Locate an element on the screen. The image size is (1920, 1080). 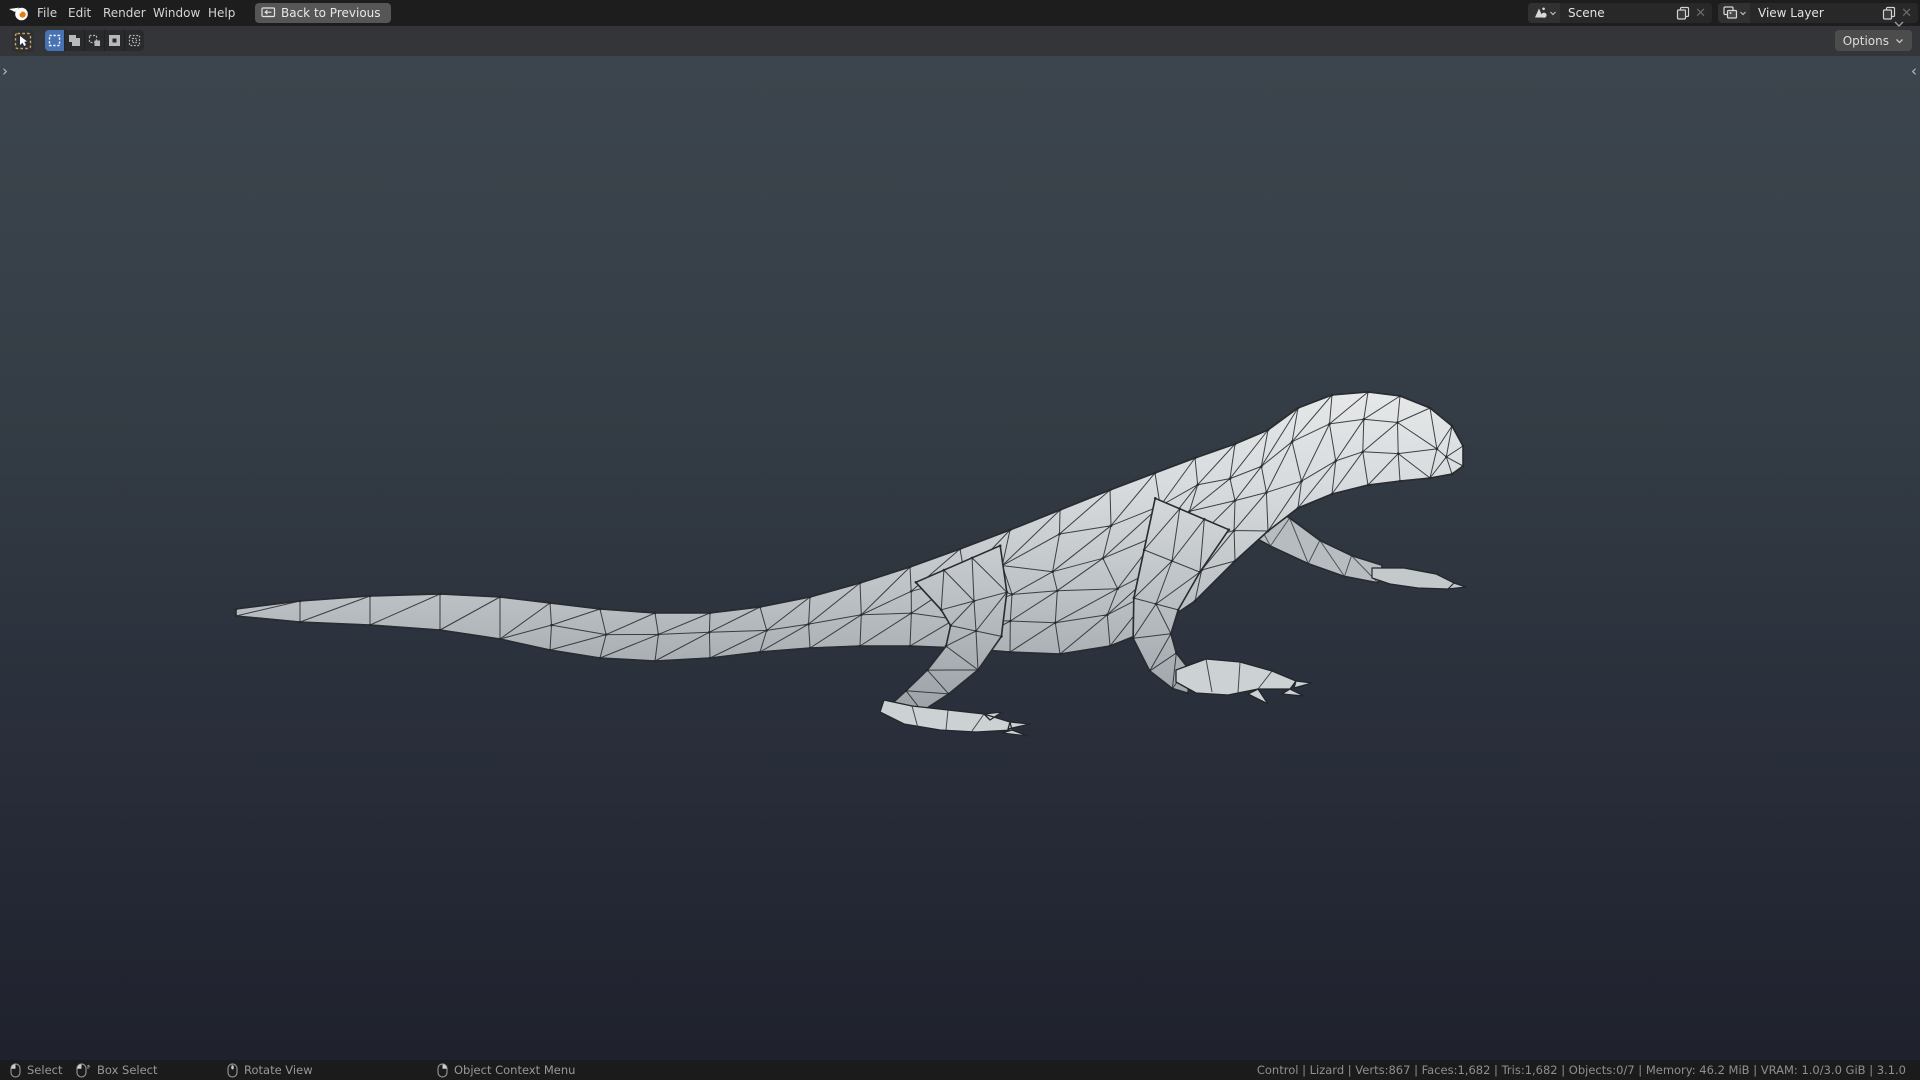
select-mode-invert-button is located at coordinates (115, 40).